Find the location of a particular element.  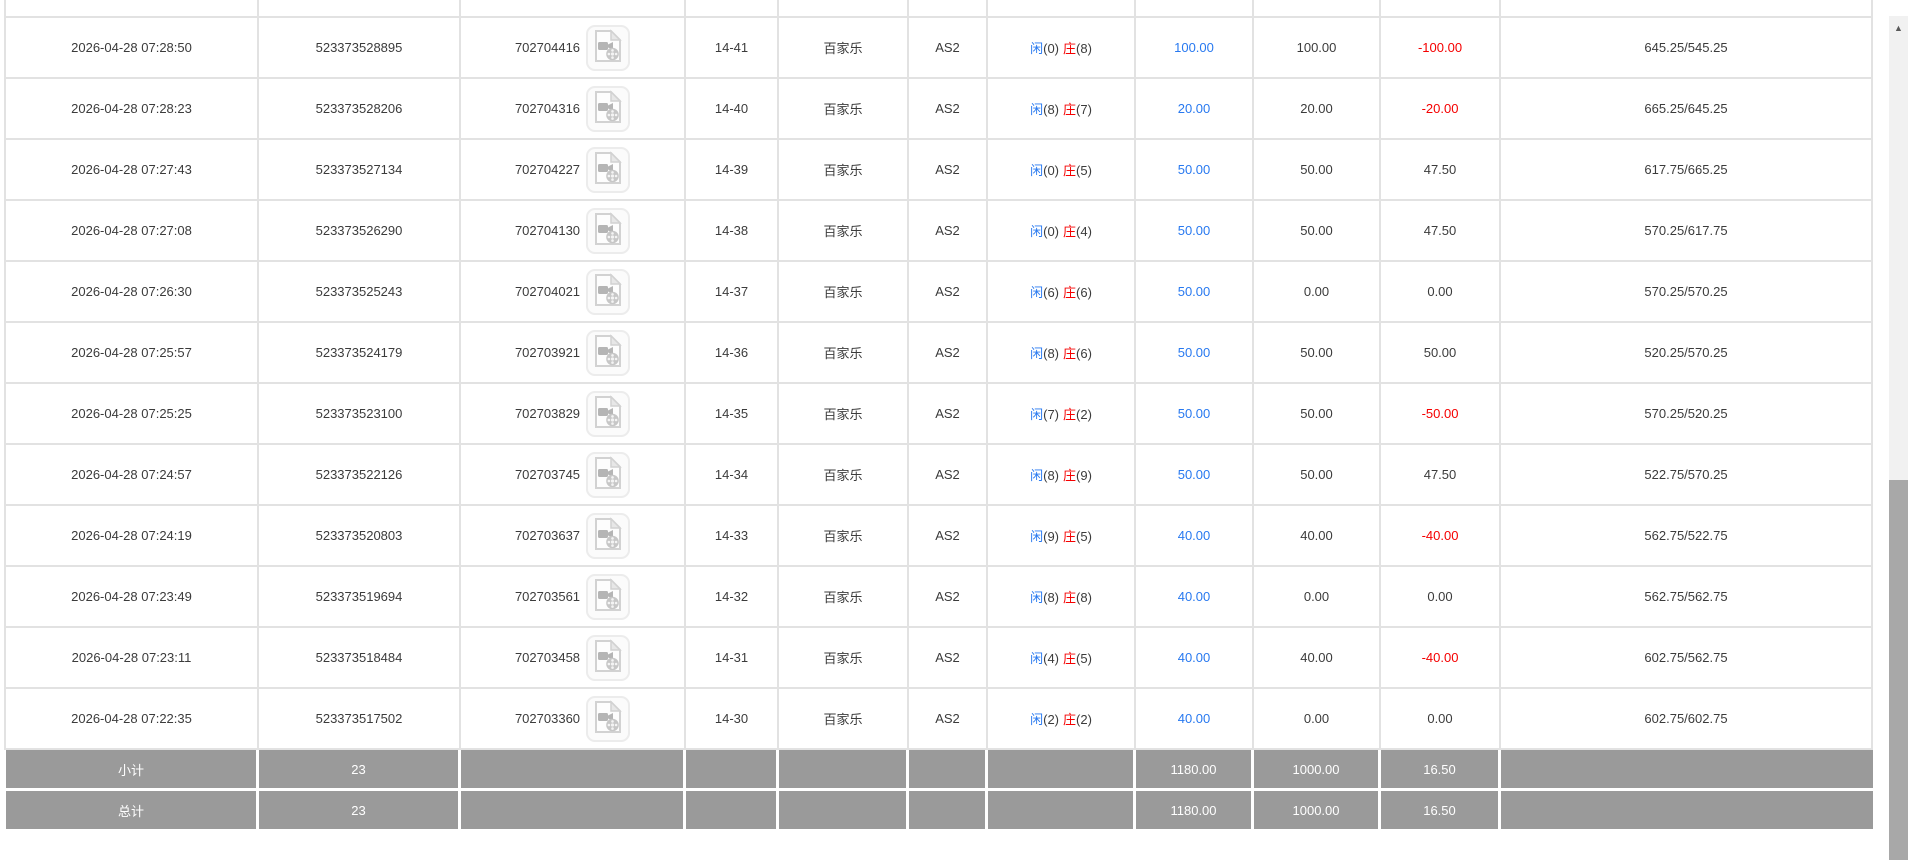

game-number-text: 702703829 is located at coordinates (547, 413).